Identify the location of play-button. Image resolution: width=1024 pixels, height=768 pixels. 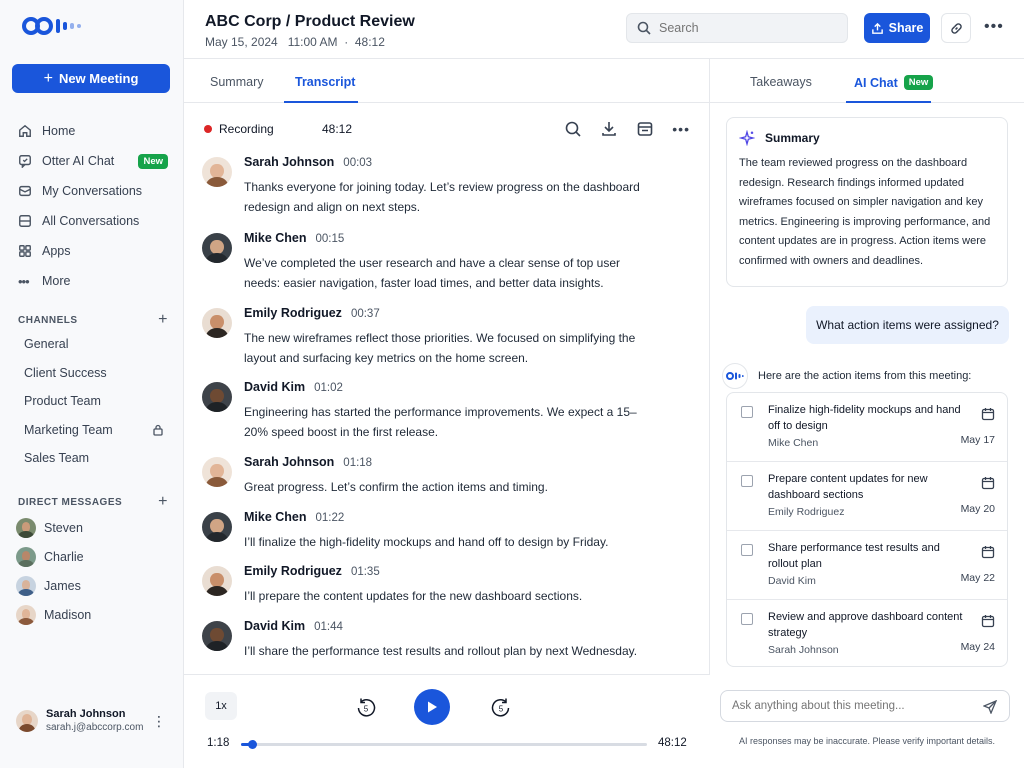
(432, 707).